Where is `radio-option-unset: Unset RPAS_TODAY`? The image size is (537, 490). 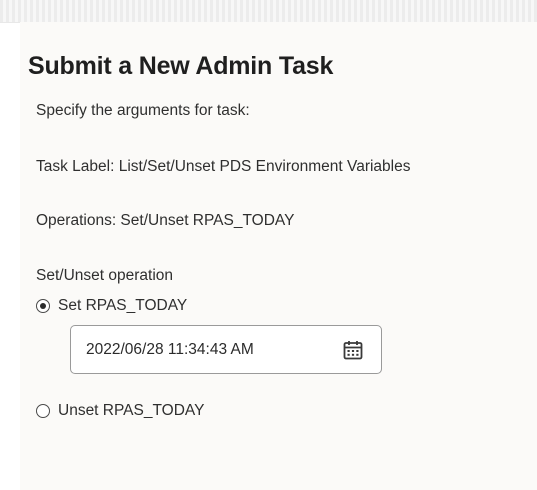
radio-option-unset: Unset RPAS_TODAY is located at coordinates (120, 411).